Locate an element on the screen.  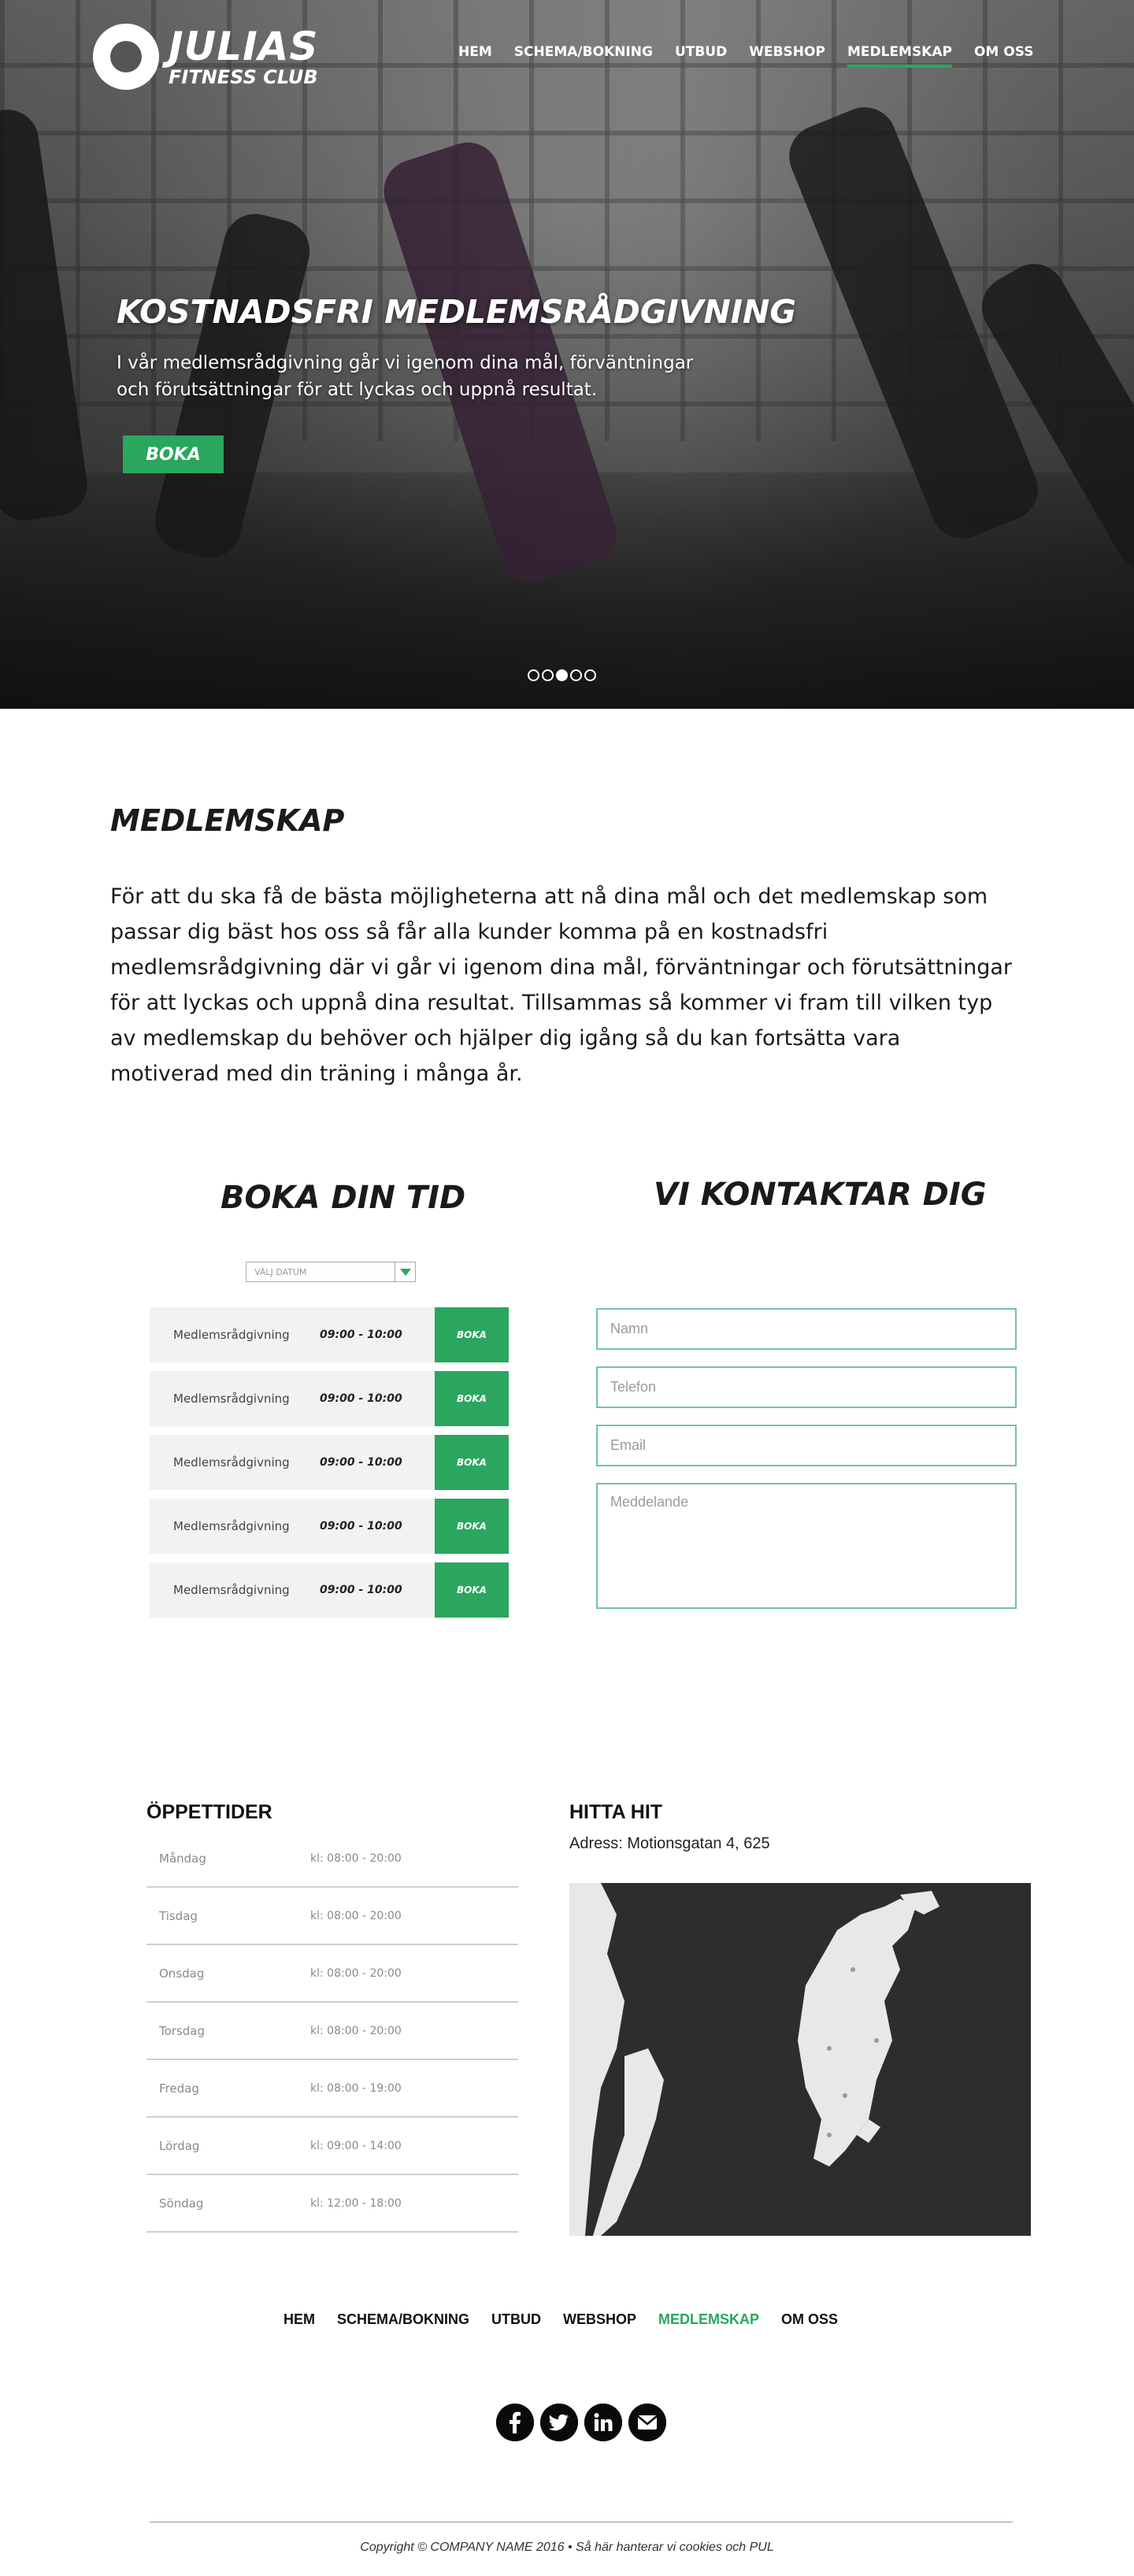
social-links is located at coordinates (581, 2422).